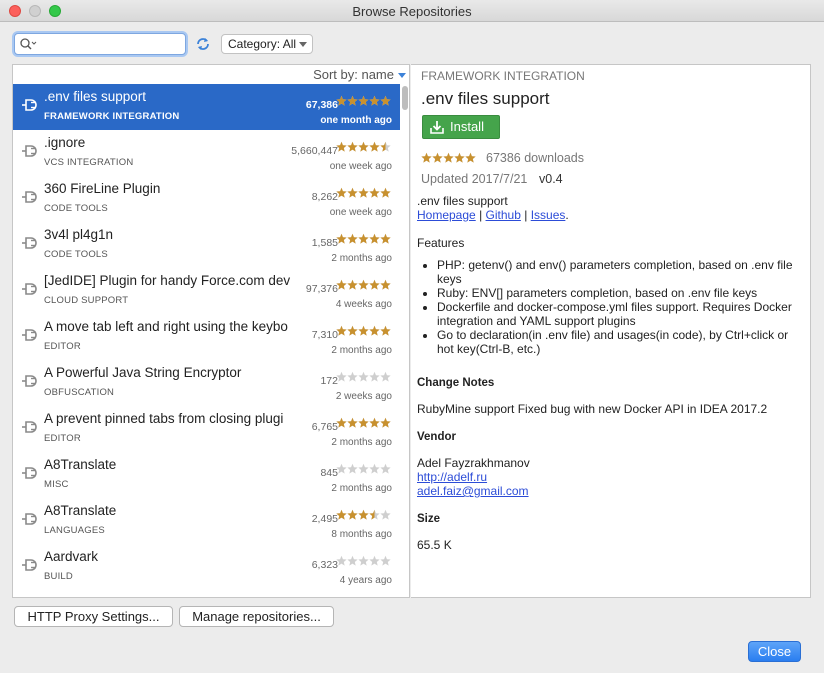  What do you see at coordinates (102, 188) in the screenshot?
I see `plugin-name: 360 FireLine Plugin` at bounding box center [102, 188].